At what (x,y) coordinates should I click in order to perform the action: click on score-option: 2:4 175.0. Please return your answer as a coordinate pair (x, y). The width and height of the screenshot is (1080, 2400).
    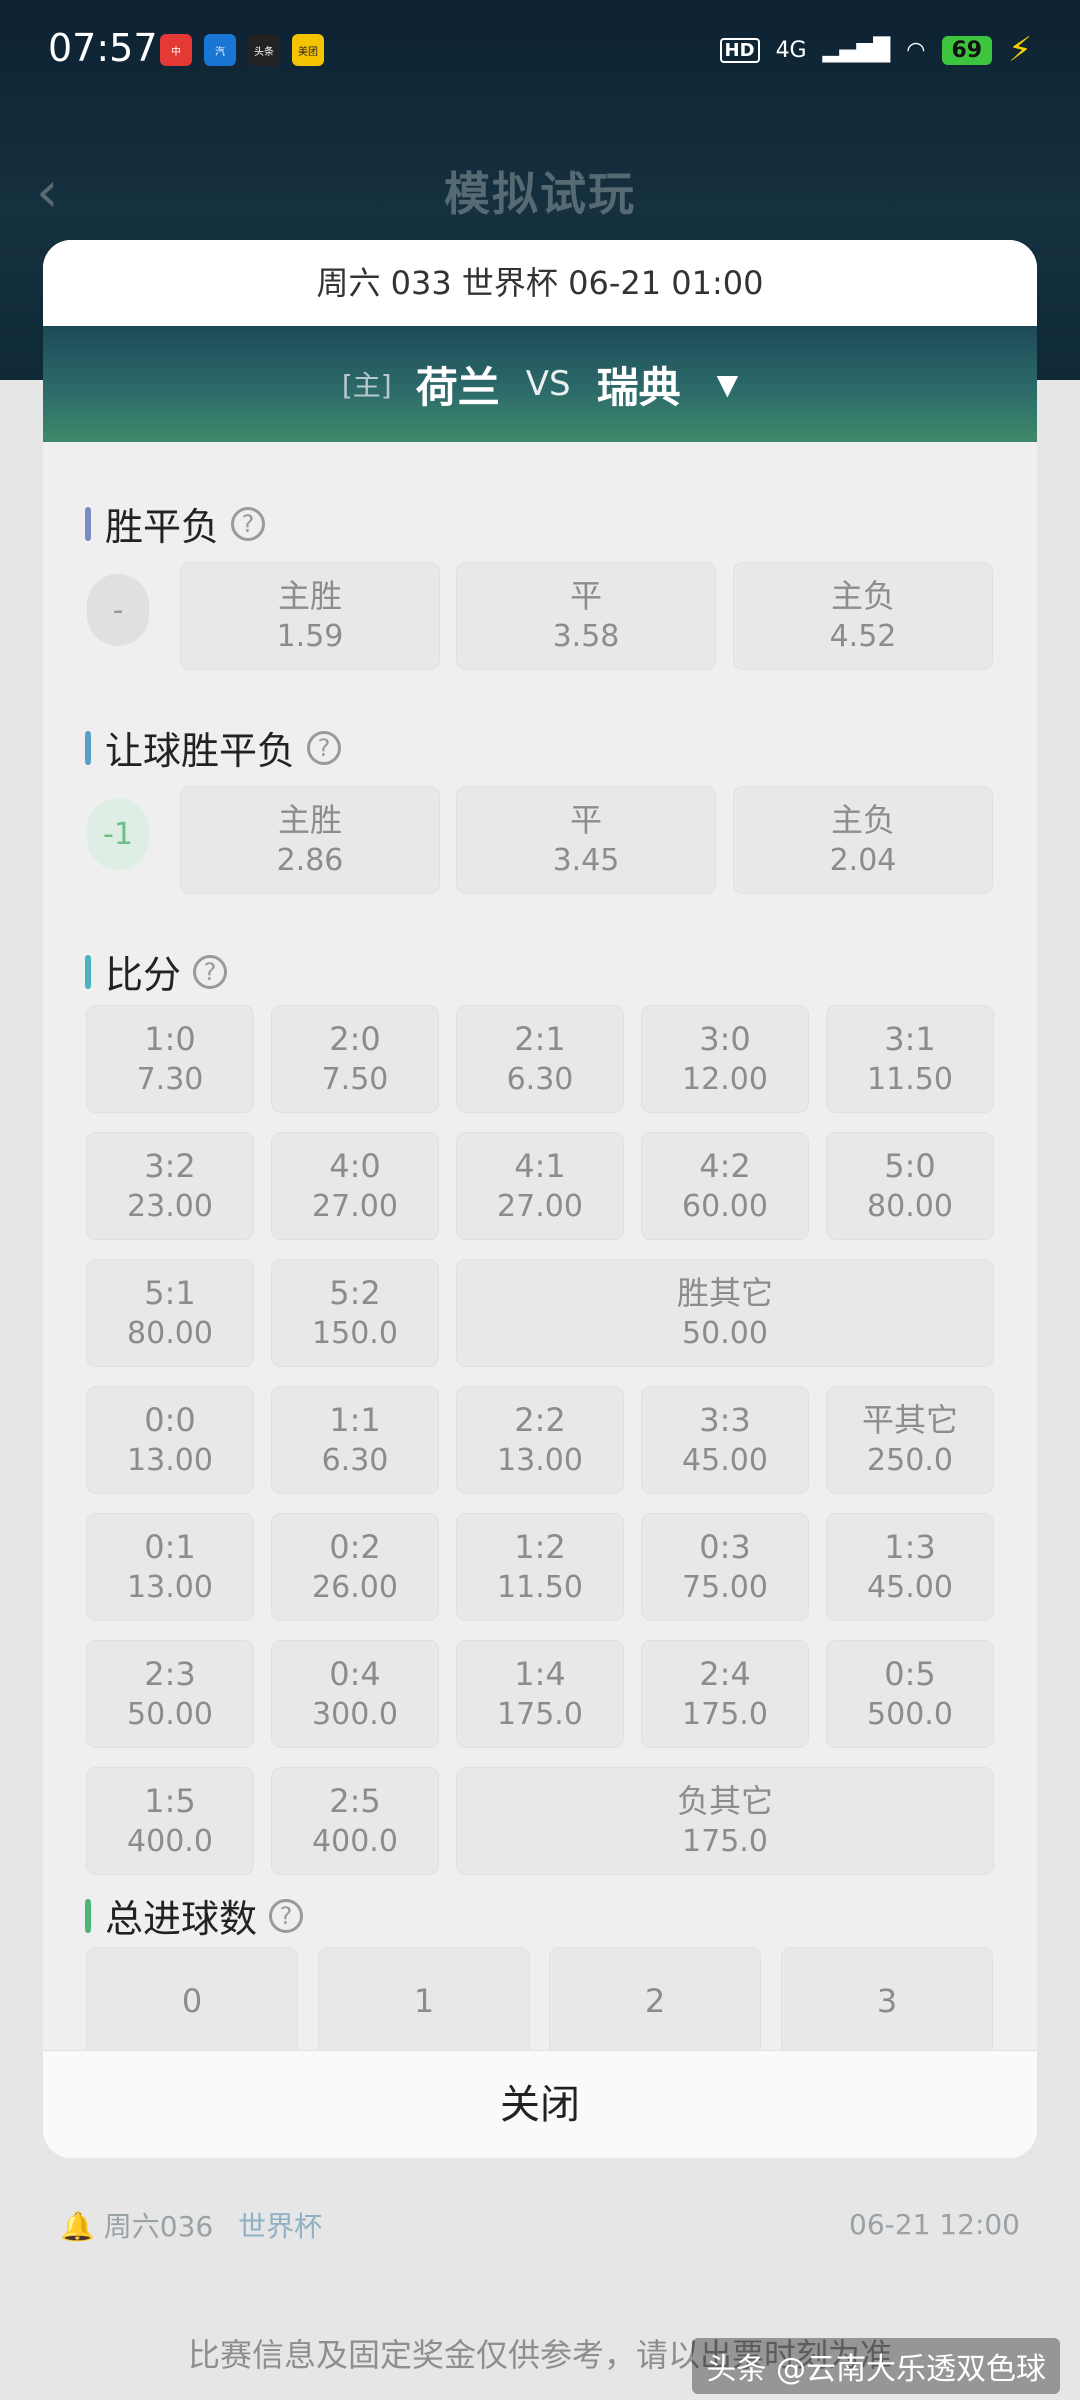
    Looking at the image, I should click on (725, 1694).